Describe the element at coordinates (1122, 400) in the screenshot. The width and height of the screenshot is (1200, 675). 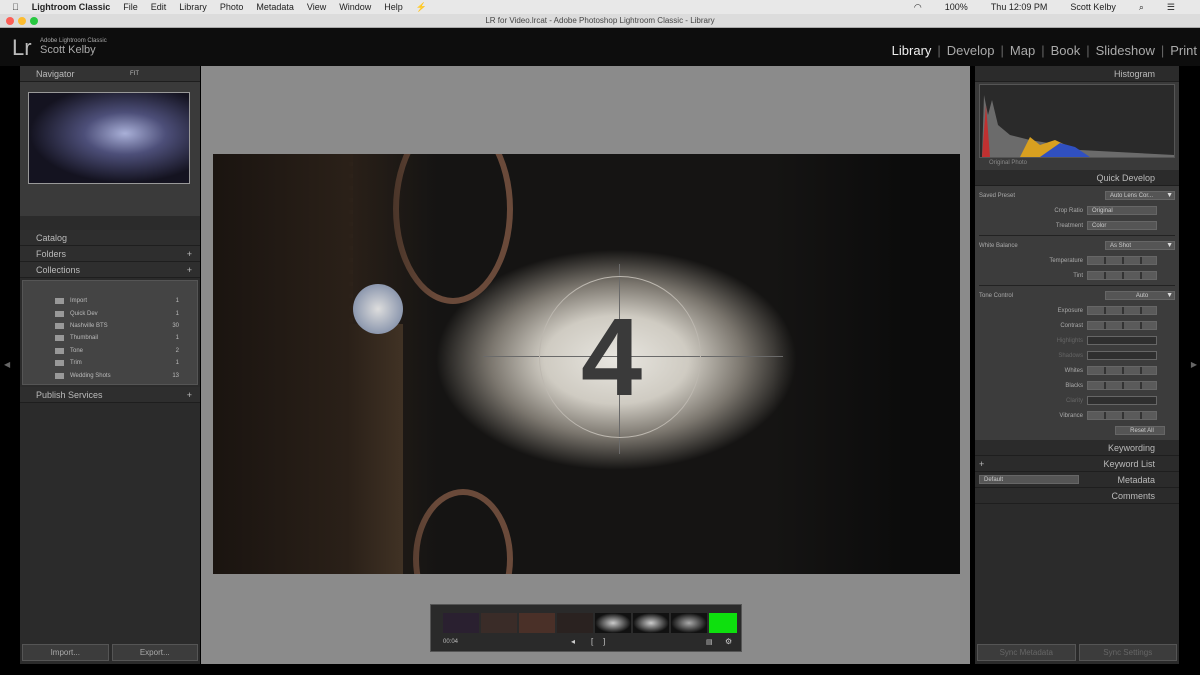
I see `clarity-stepper` at that location.